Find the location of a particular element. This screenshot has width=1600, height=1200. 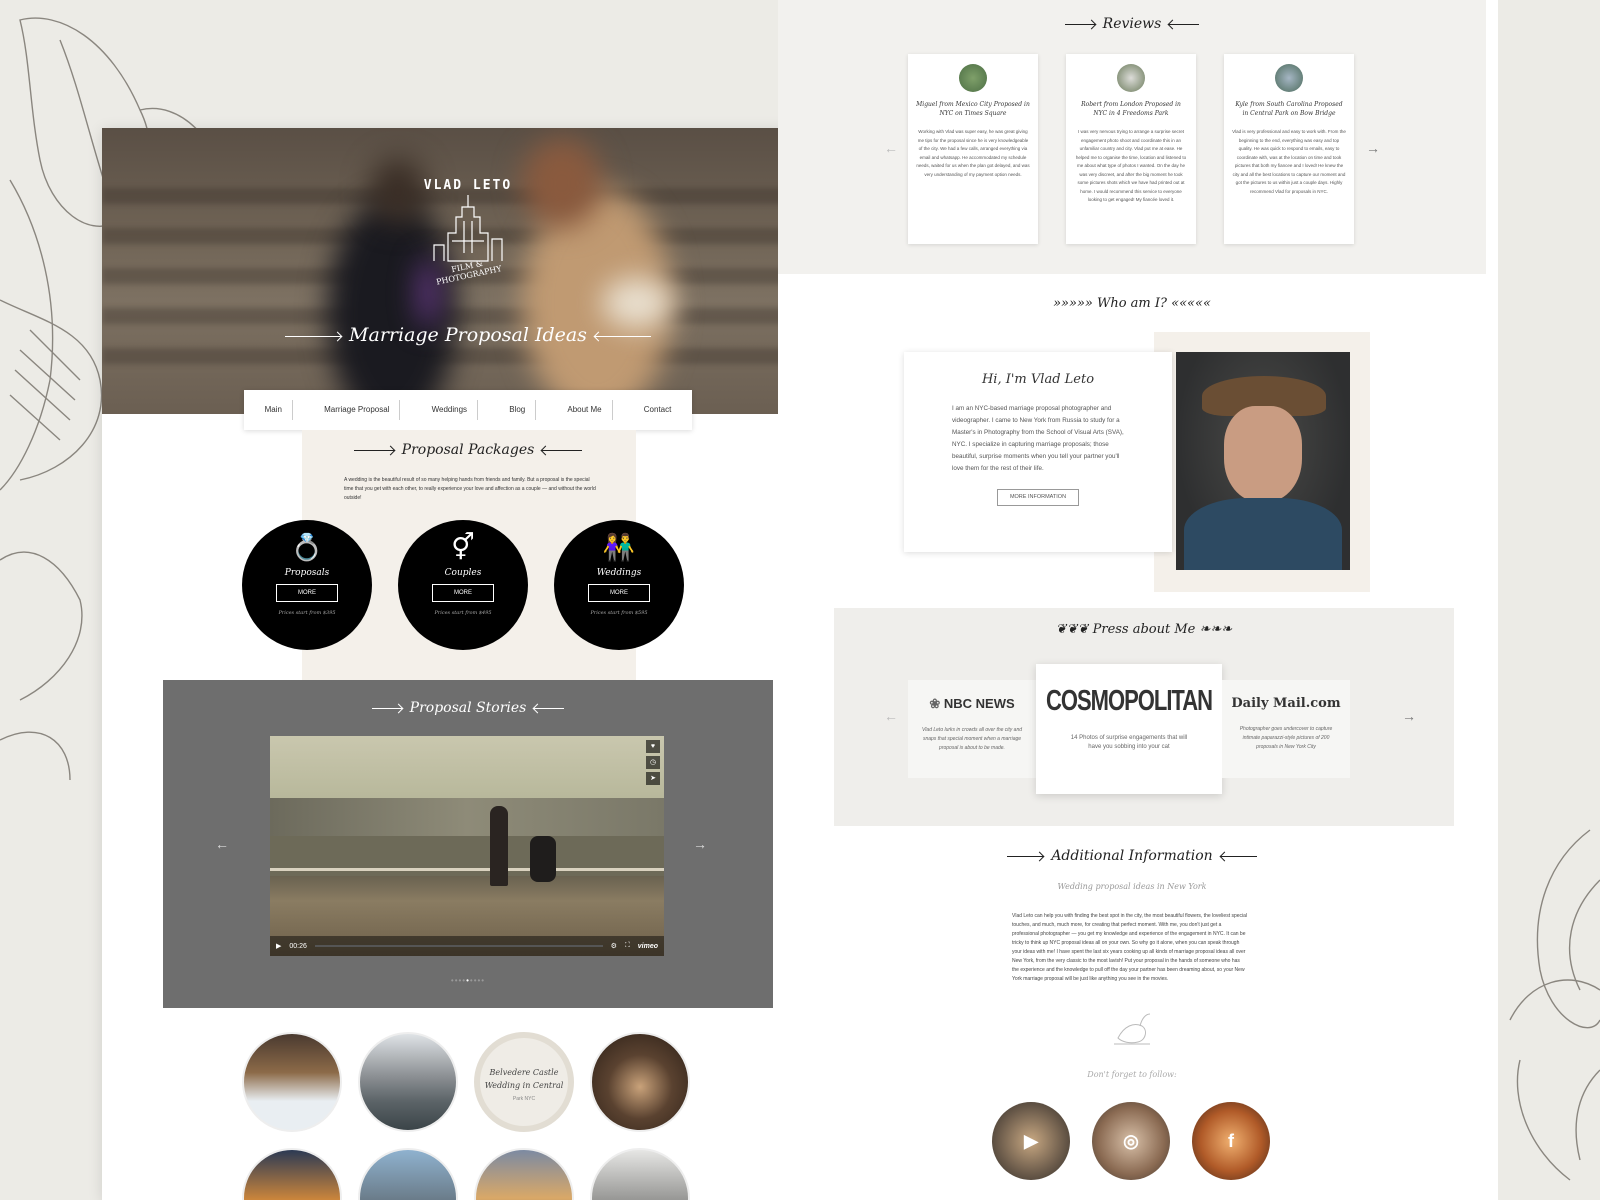

package-couples: ⚥ Couples MORE Prices start from $495 is located at coordinates (463, 585).